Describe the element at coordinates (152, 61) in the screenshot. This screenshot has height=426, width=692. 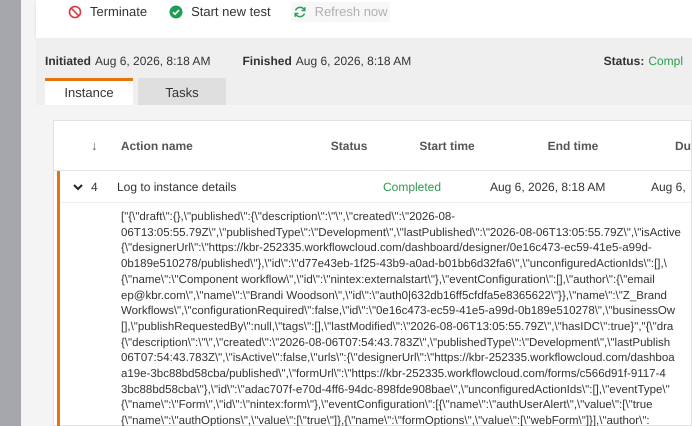
I see `initiated-time: Aug 6, 2026, 8:18 AM` at that location.